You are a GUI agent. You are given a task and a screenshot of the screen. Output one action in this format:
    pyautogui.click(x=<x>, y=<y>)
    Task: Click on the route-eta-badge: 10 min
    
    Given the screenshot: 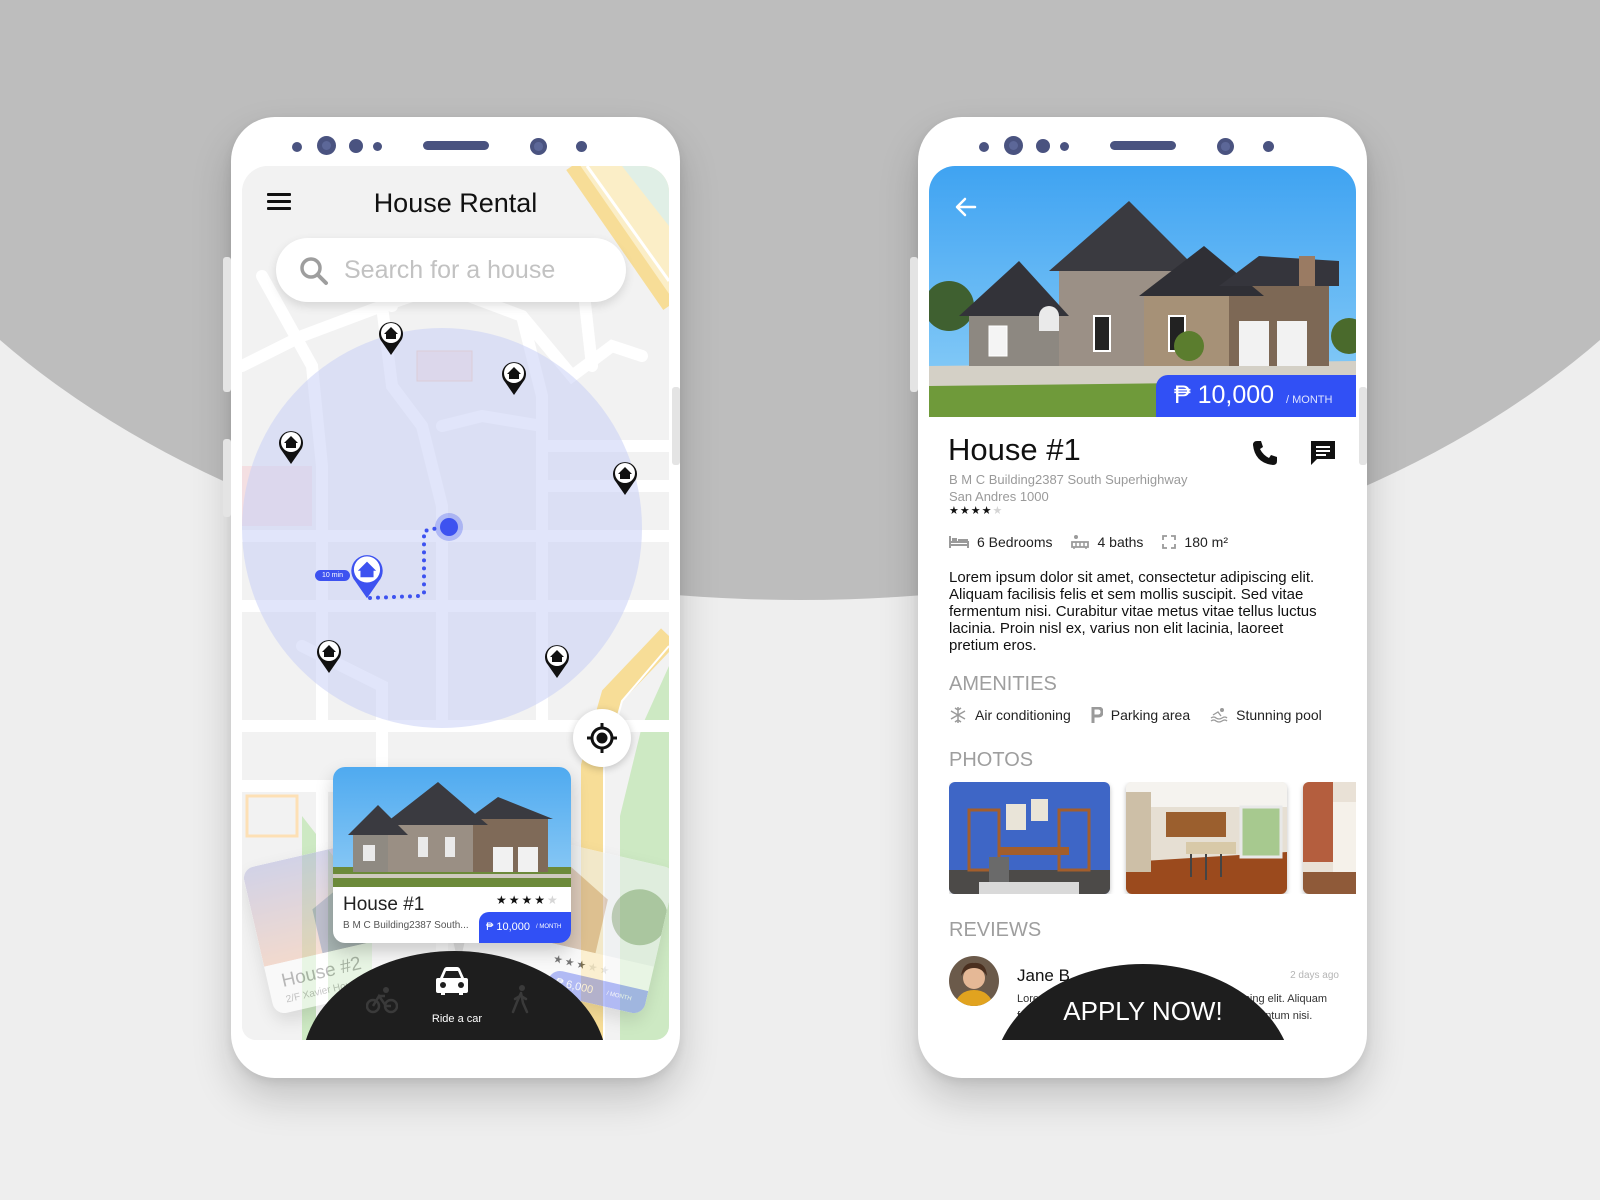 What is the action you would take?
    pyautogui.click(x=333, y=575)
    